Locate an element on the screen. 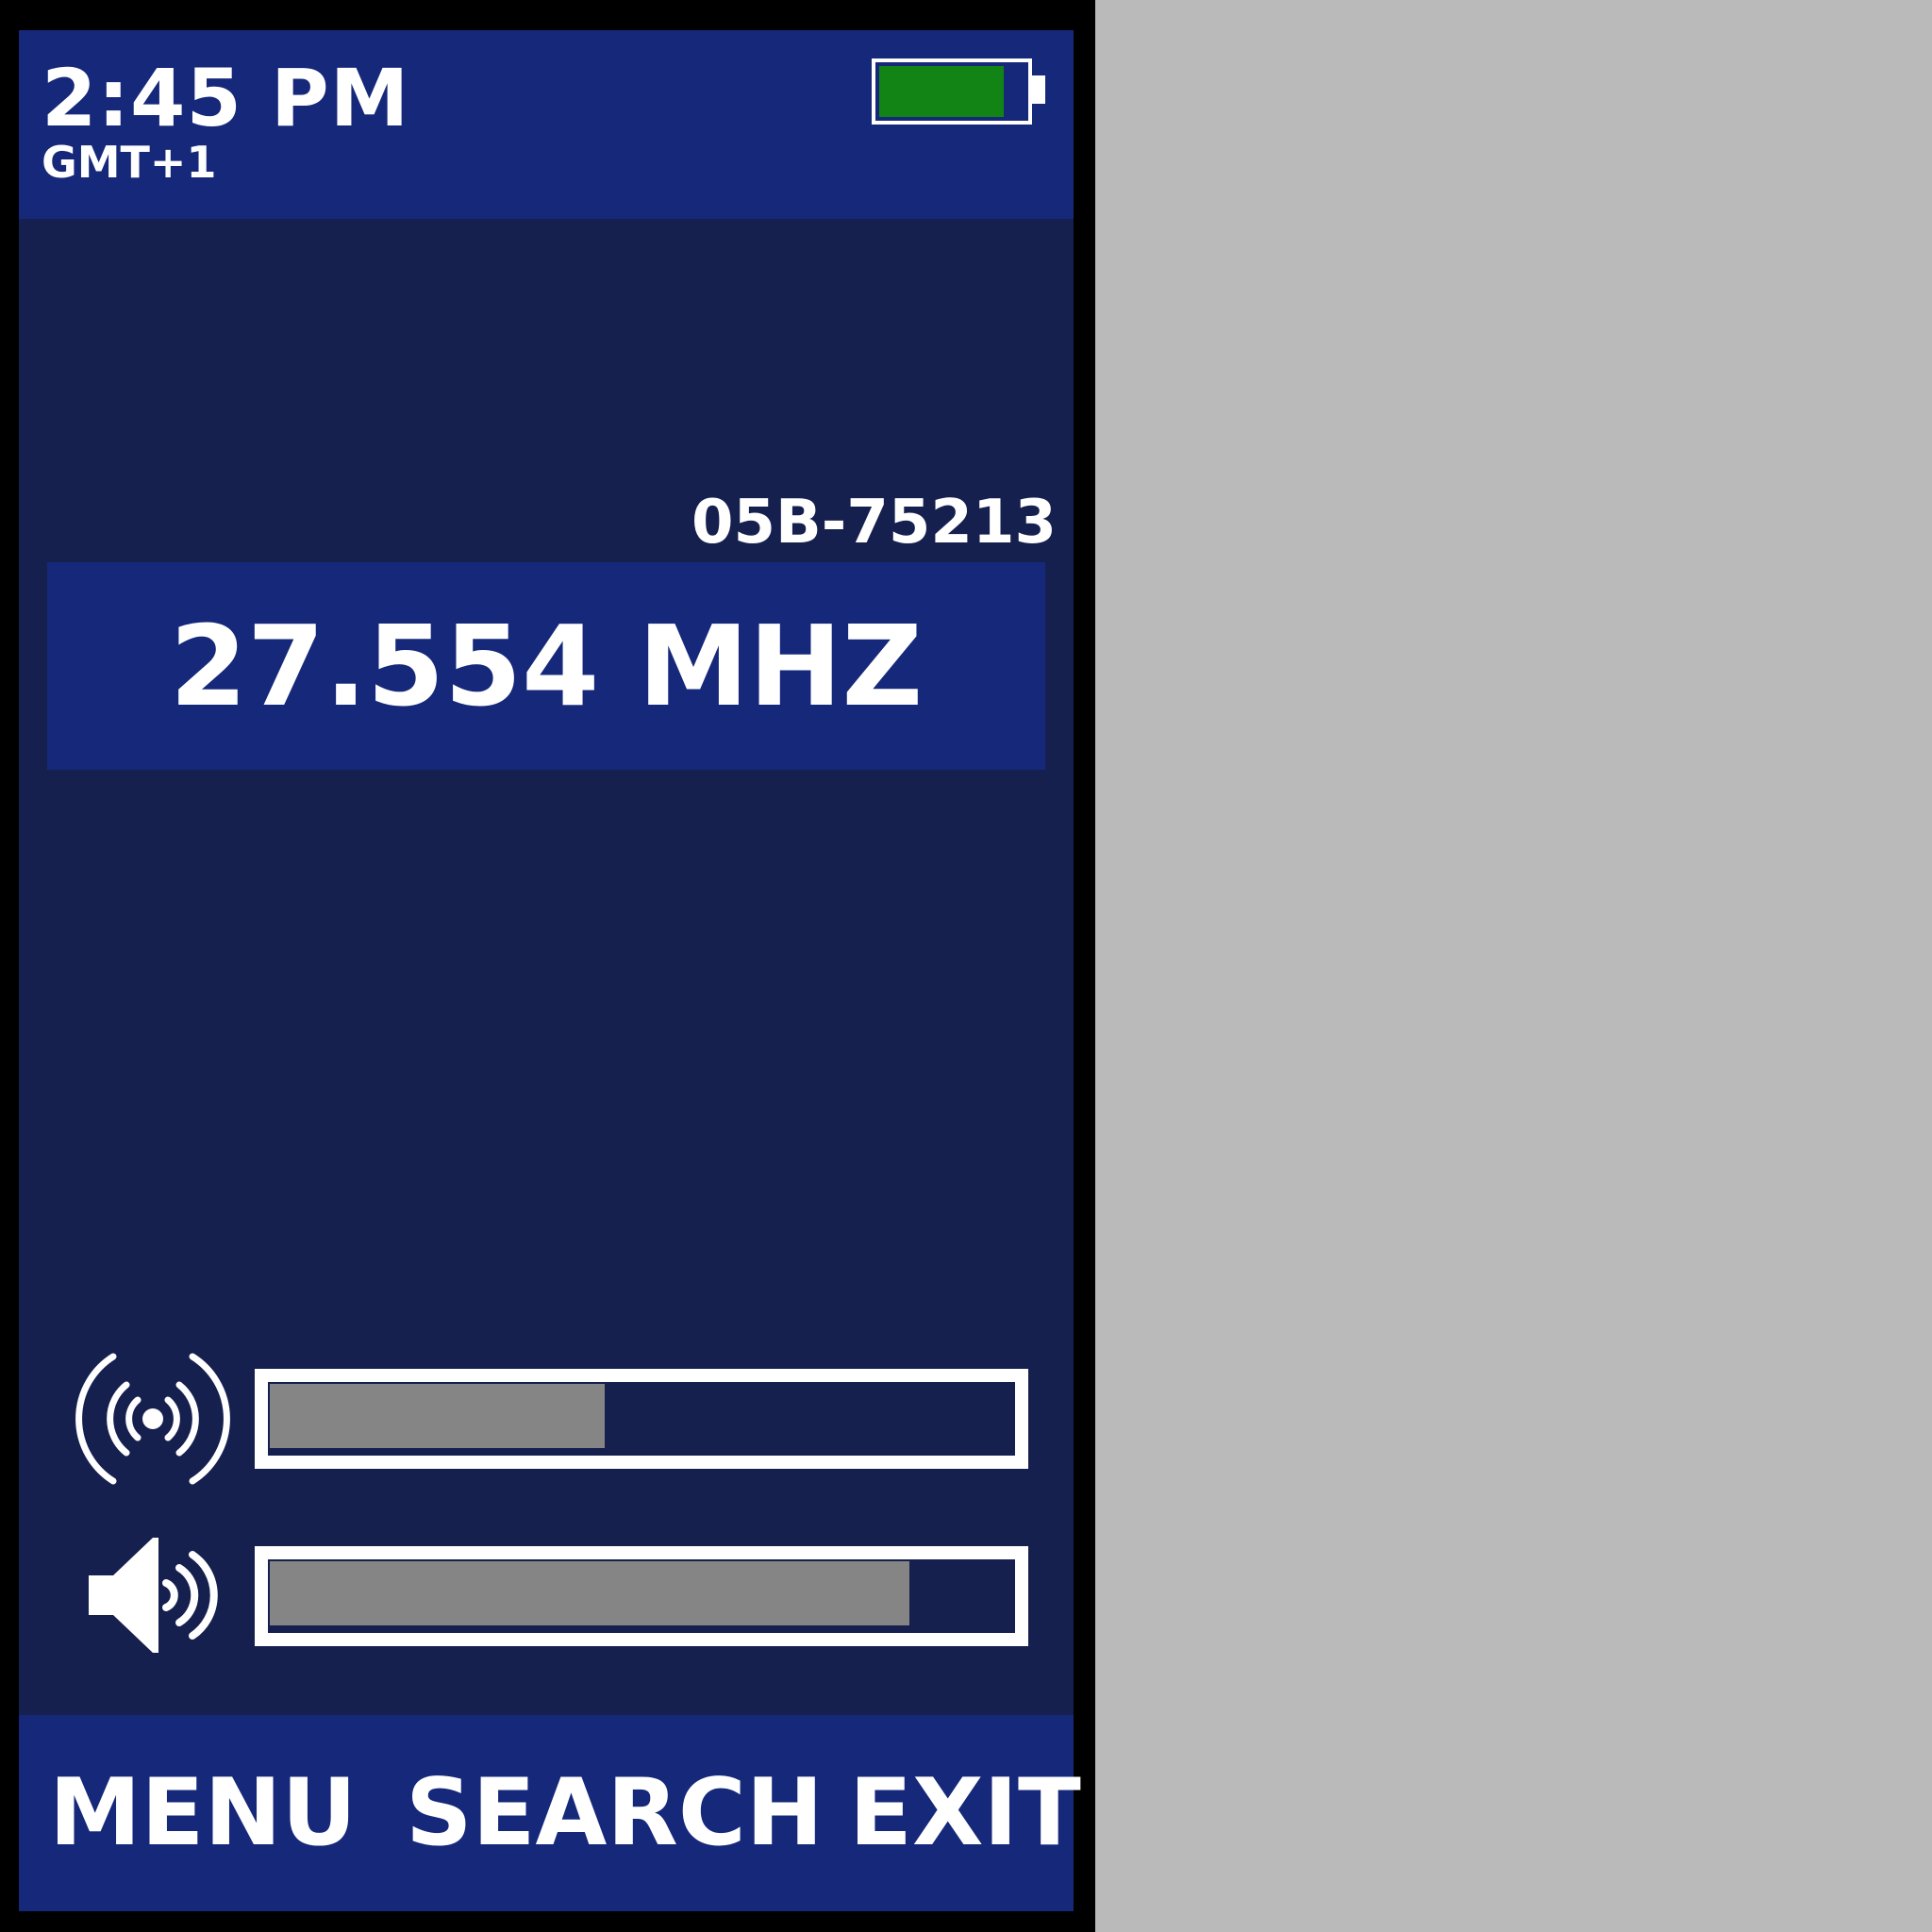 The height and width of the screenshot is (1932, 1932). frequency-value: 27.554 MHZ is located at coordinates (546, 666).